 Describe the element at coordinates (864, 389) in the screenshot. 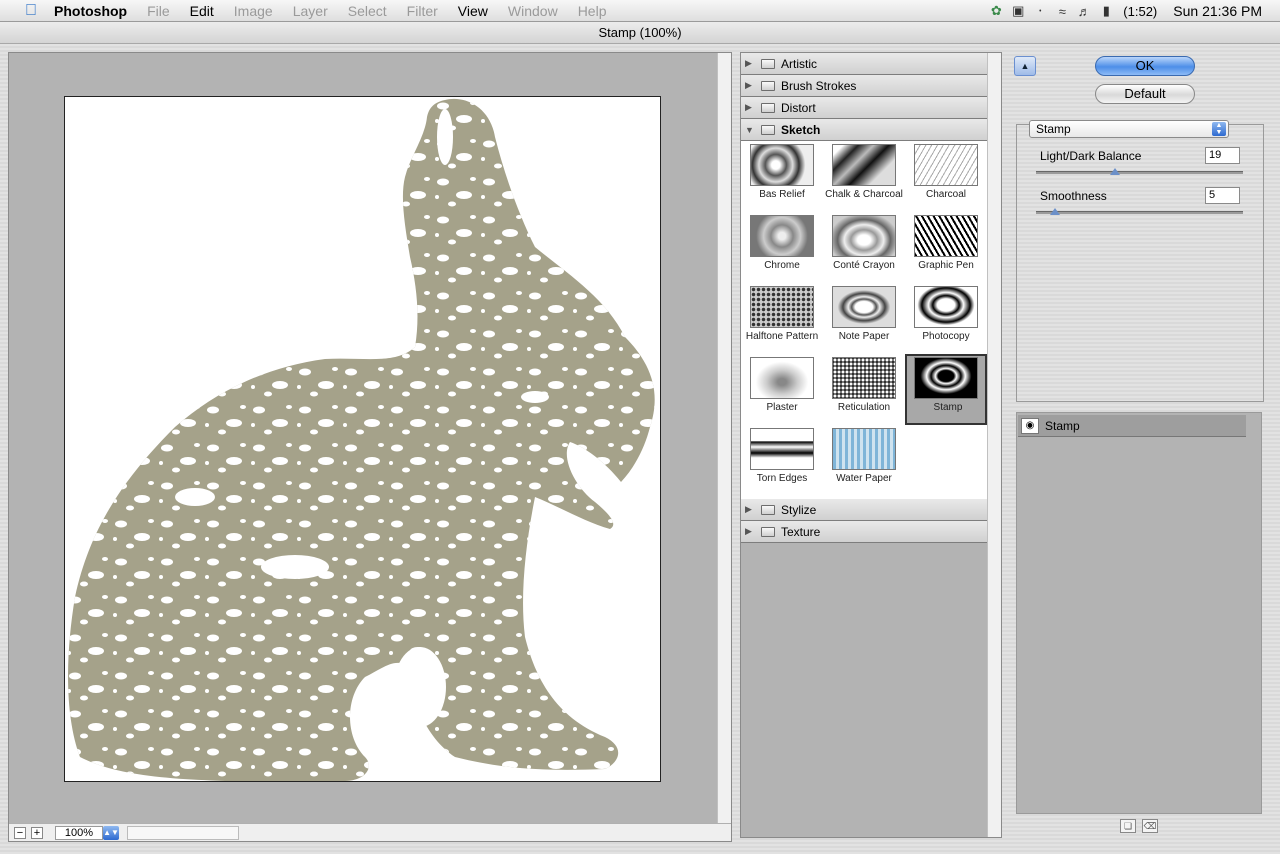

I see `thumb-reticulation: Reticulation` at that location.